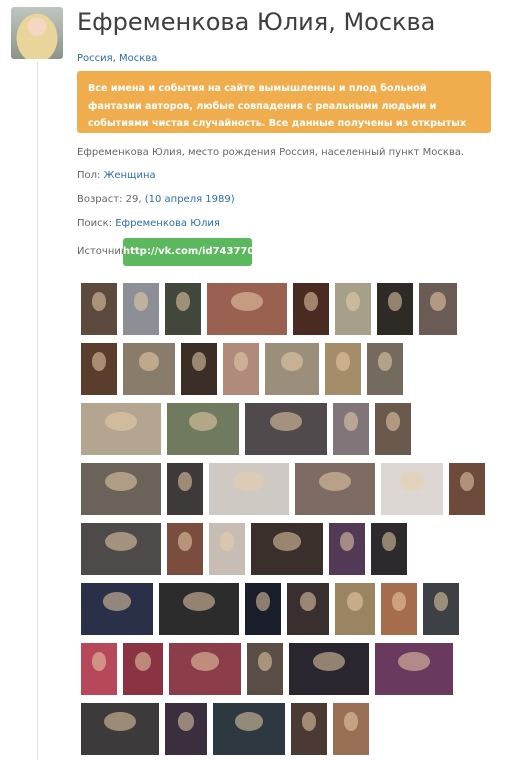  What do you see at coordinates (190, 199) in the screenshot?
I see `birth-date-link: (10 апреля 1989)` at bounding box center [190, 199].